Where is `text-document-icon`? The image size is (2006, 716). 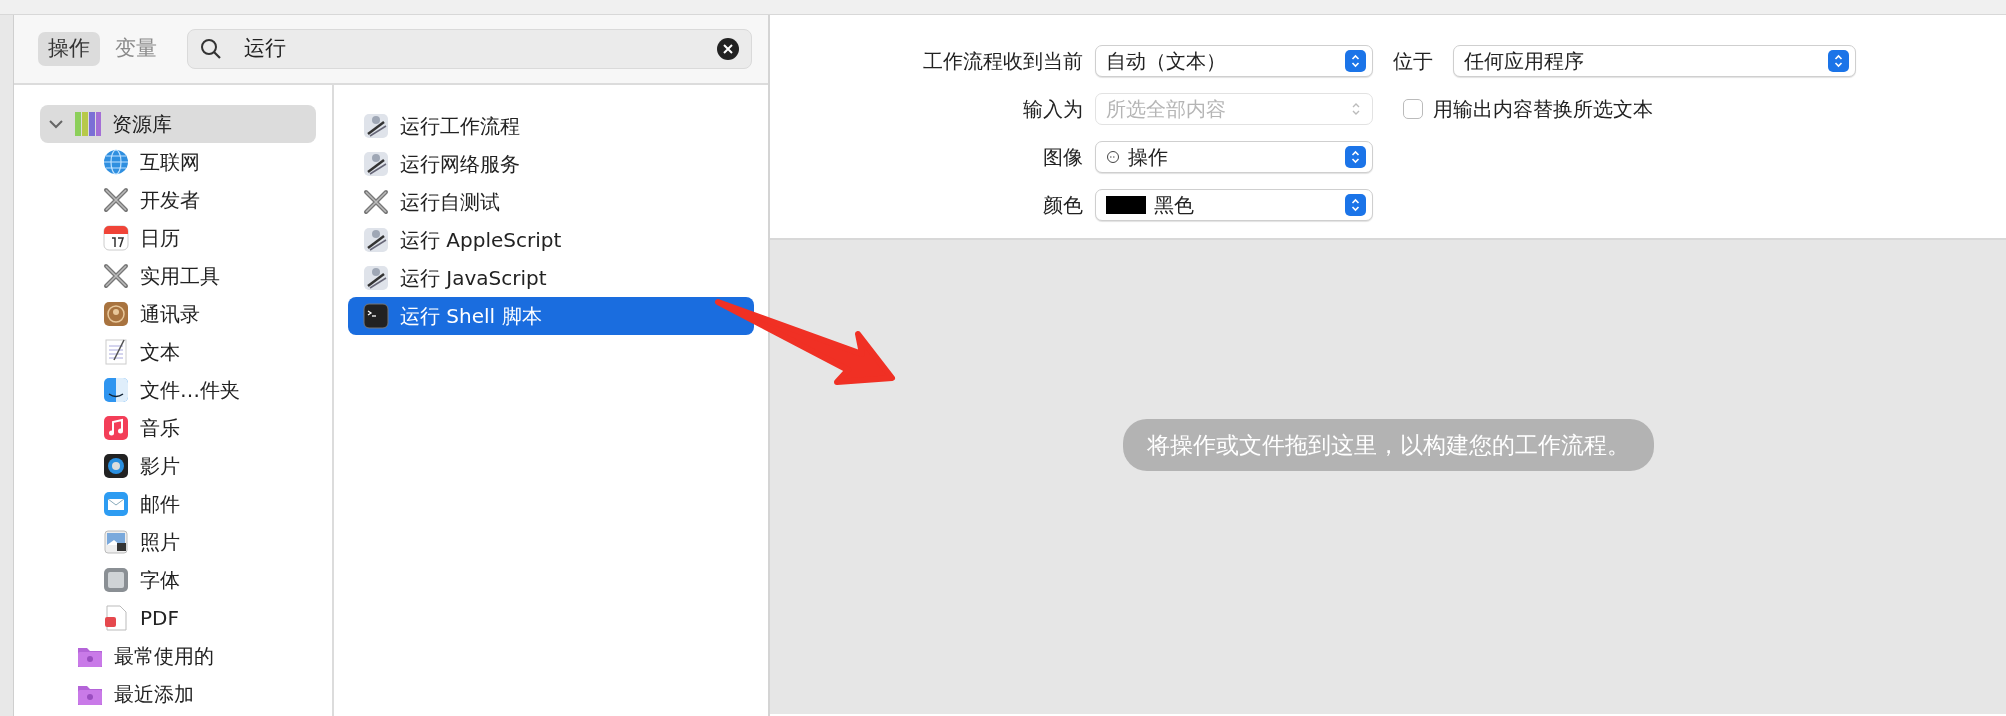
text-document-icon is located at coordinates (116, 352).